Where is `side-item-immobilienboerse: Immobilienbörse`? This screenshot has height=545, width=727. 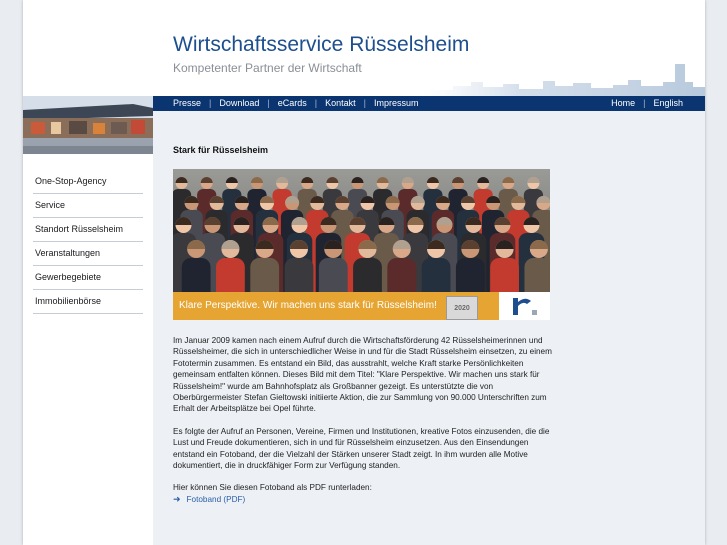 side-item-immobilienboerse: Immobilienbörse is located at coordinates (88, 302).